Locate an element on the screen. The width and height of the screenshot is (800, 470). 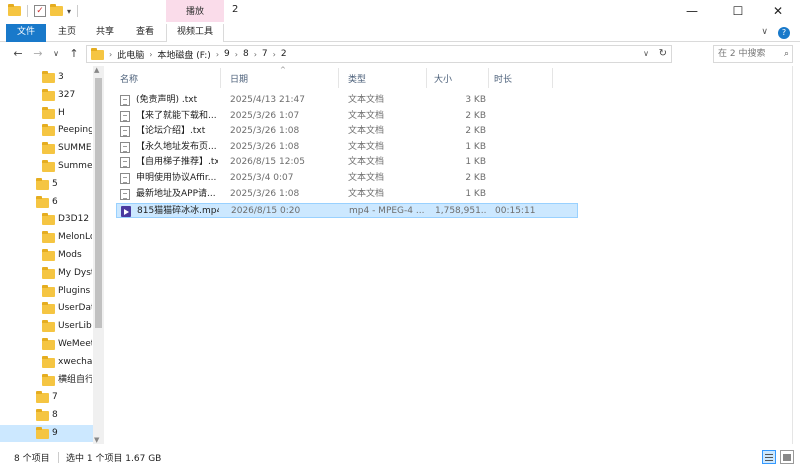
tab-view: 查看 is located at coordinates (145, 33).